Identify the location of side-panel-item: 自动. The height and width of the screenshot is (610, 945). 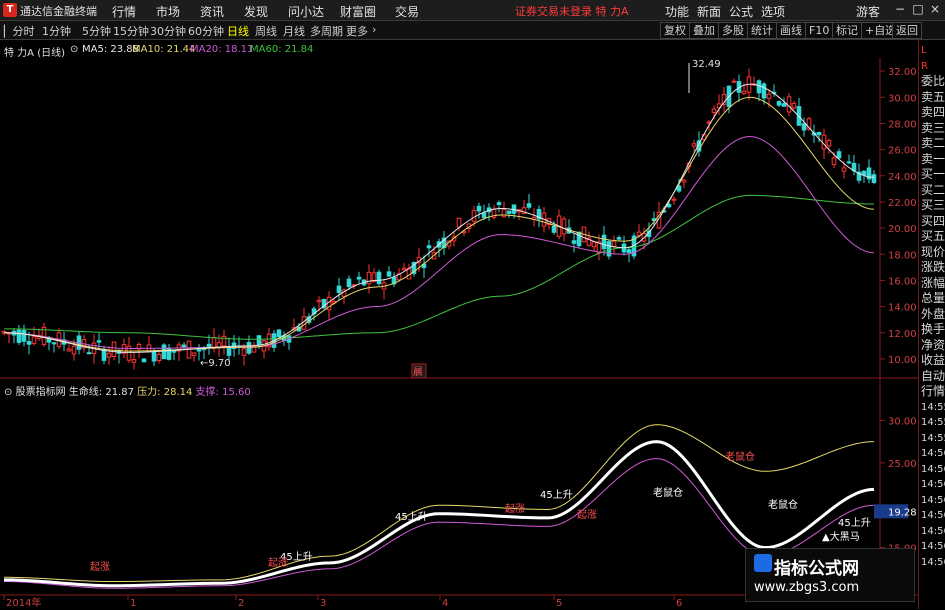
(933, 376).